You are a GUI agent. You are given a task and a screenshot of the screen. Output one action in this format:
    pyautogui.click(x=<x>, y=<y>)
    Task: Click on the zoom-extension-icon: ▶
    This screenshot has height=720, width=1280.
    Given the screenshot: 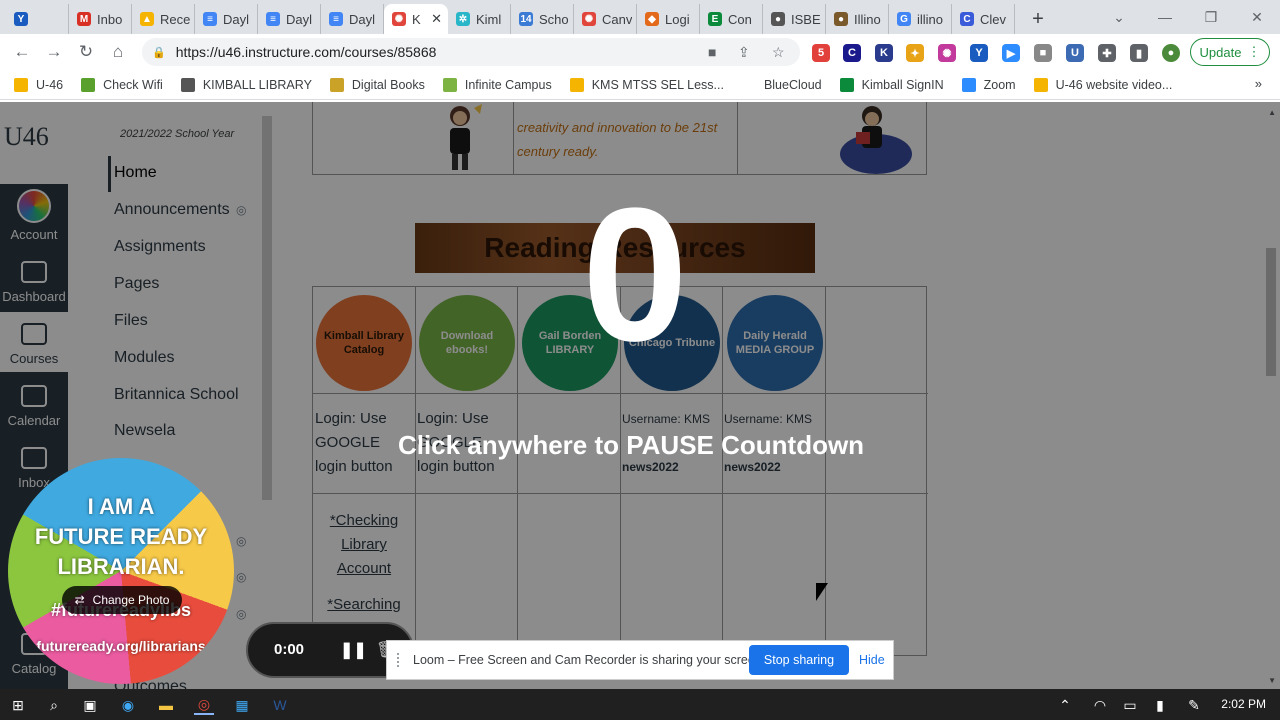 What is the action you would take?
    pyautogui.click(x=1011, y=53)
    